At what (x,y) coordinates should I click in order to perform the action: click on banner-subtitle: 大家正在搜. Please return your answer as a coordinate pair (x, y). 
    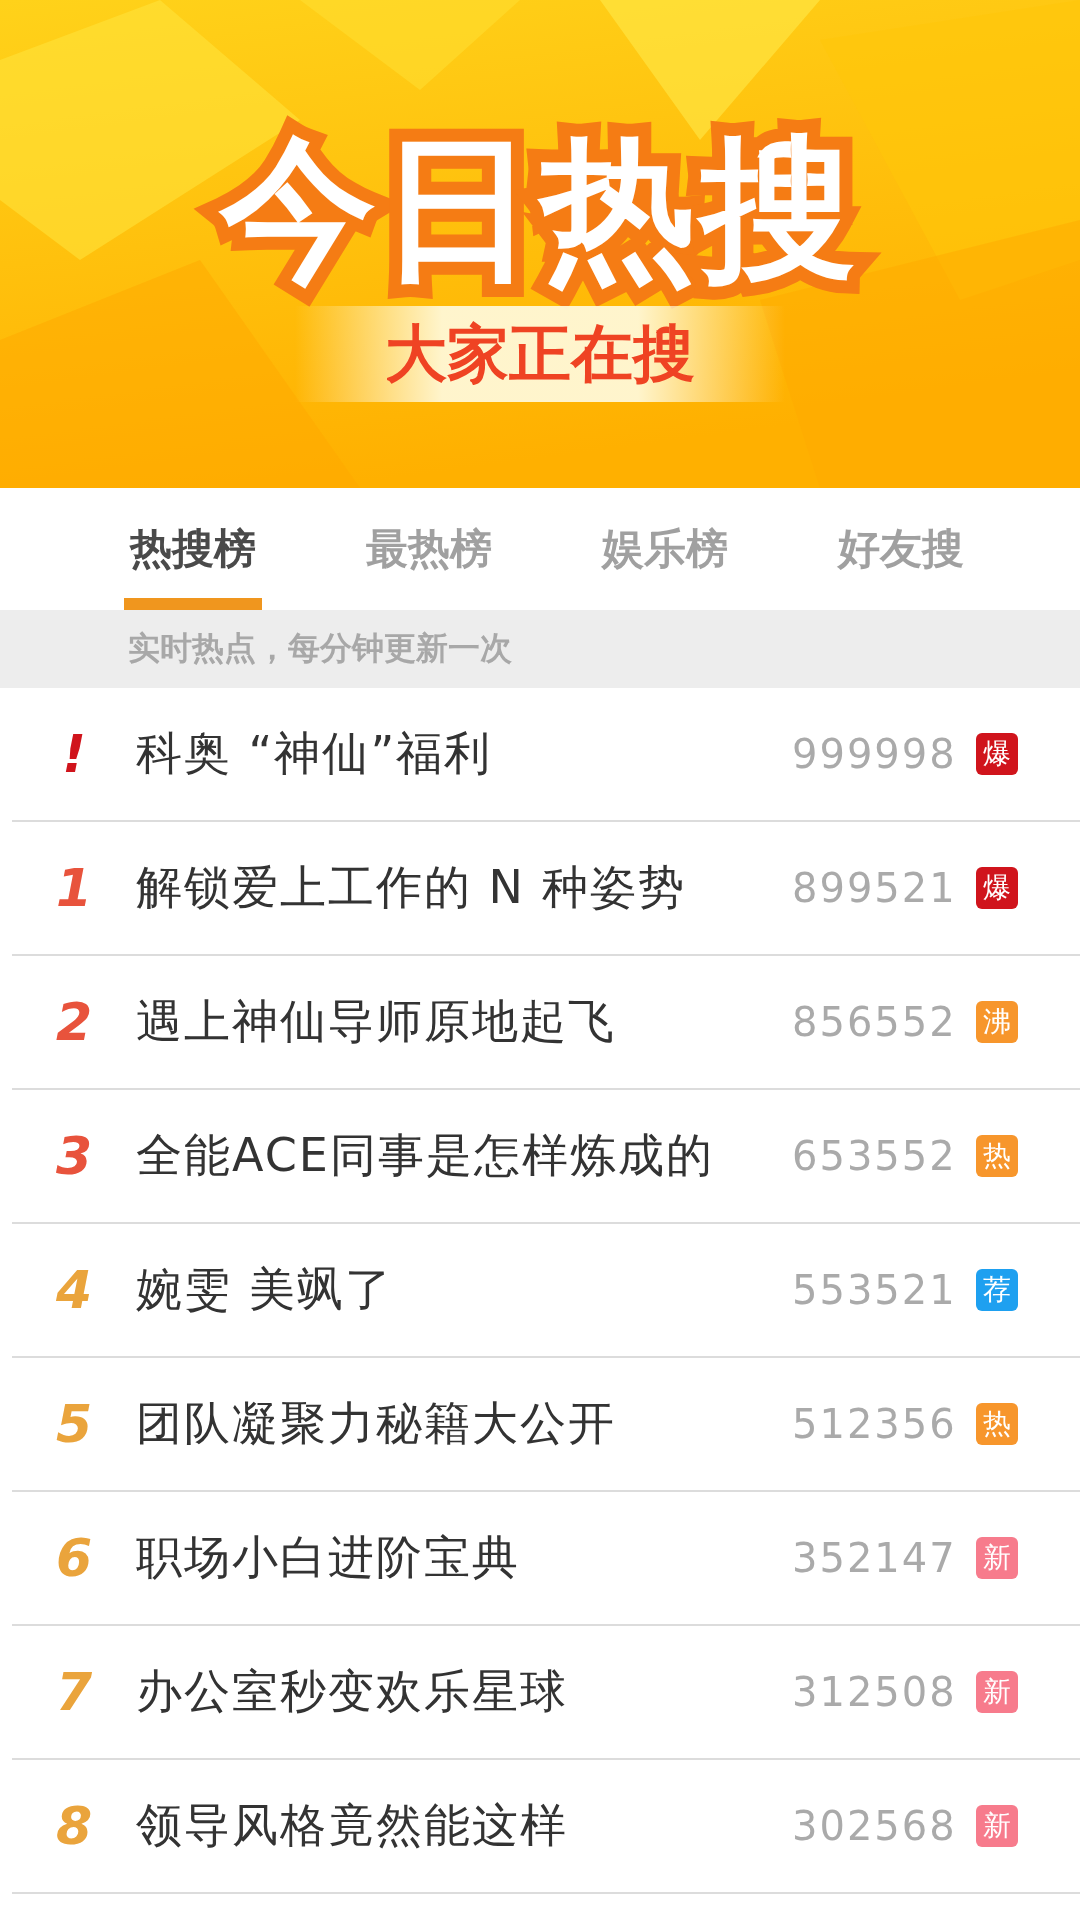
    Looking at the image, I should click on (540, 353).